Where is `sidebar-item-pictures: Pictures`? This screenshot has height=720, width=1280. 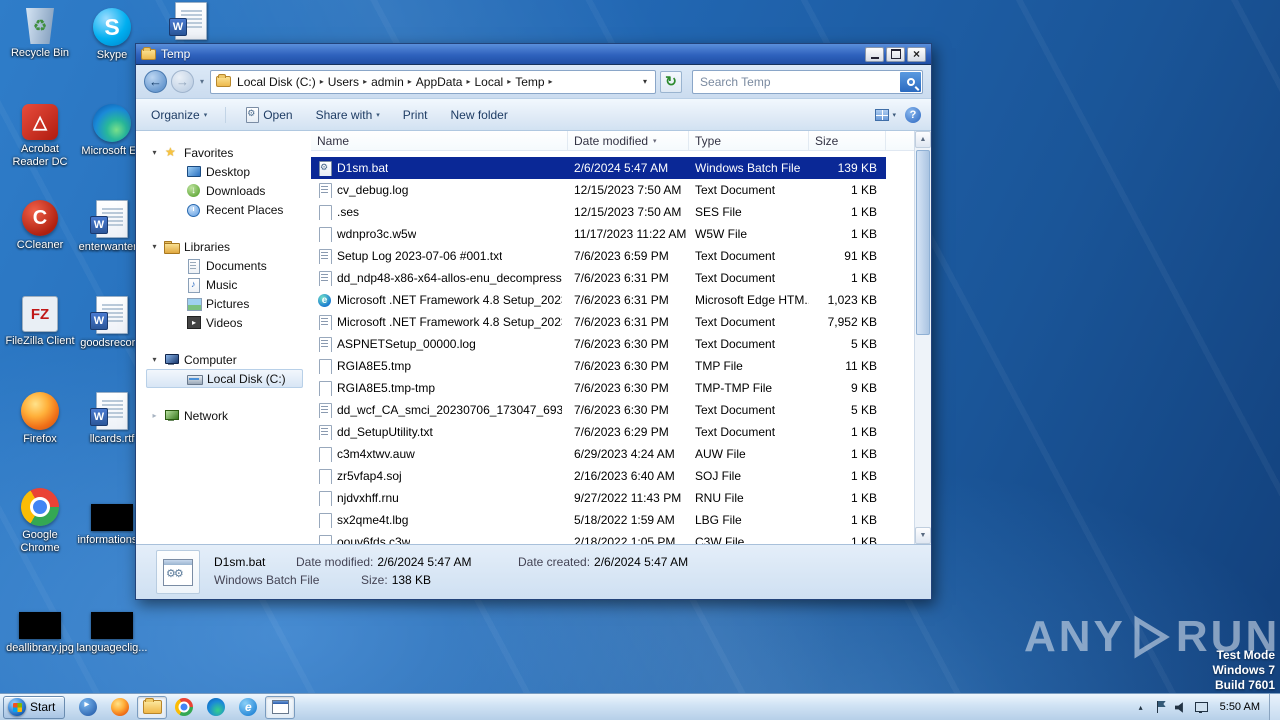
sidebar-item-pictures: Pictures is located at coordinates (228, 303).